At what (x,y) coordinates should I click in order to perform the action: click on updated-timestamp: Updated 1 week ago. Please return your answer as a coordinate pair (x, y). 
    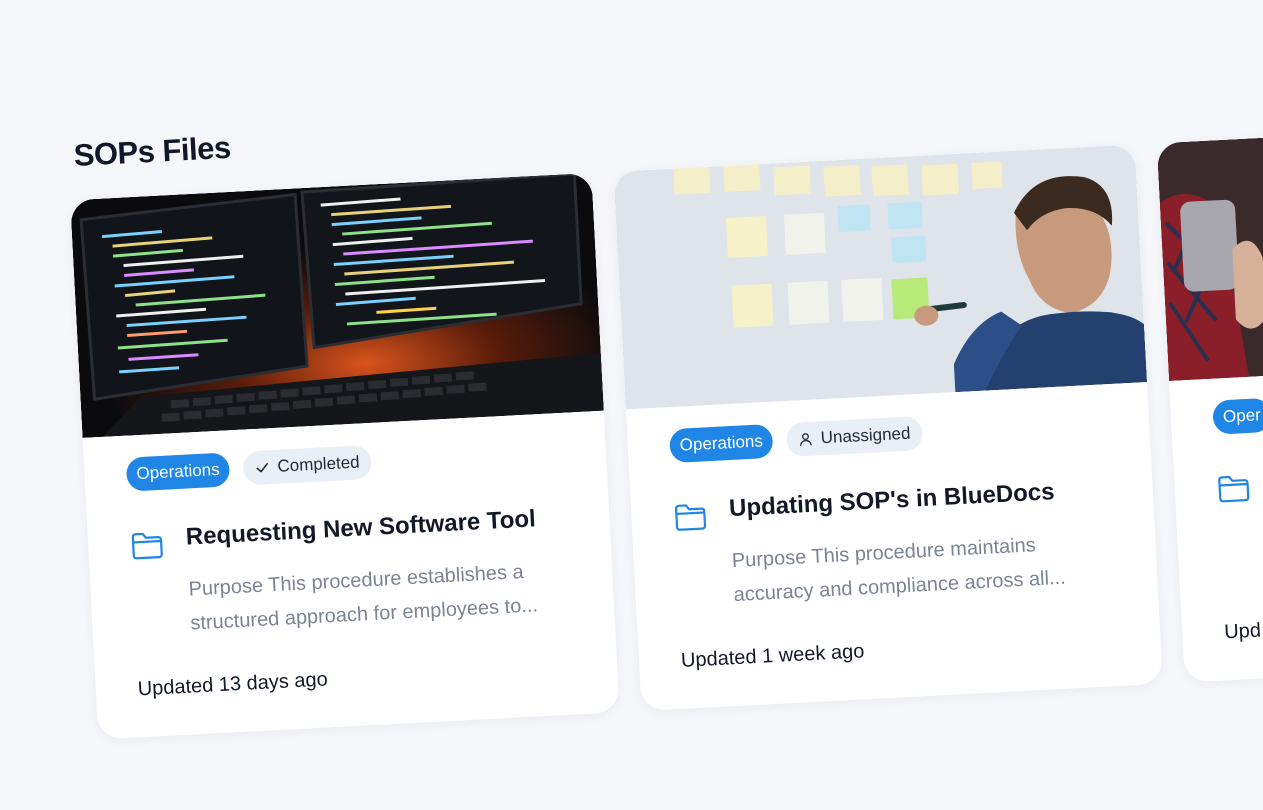
    Looking at the image, I should click on (772, 656).